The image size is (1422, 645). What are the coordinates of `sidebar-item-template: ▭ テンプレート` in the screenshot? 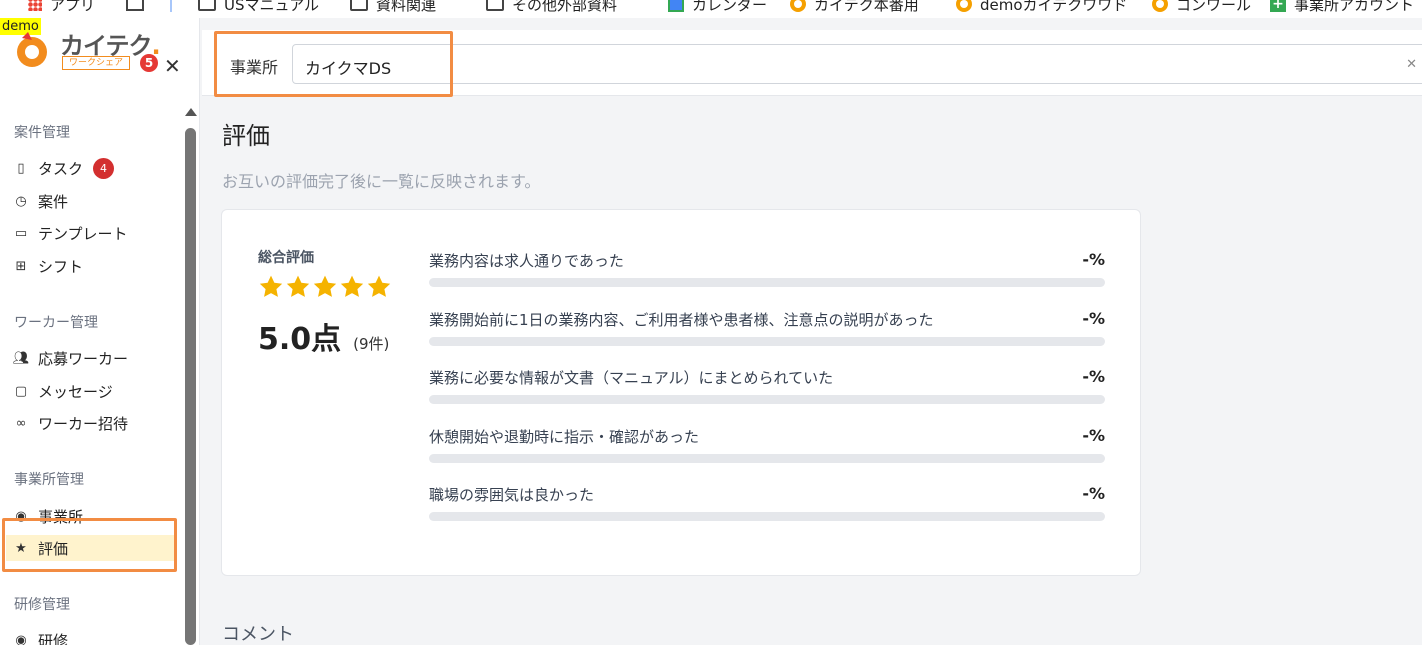 It's located at (92, 233).